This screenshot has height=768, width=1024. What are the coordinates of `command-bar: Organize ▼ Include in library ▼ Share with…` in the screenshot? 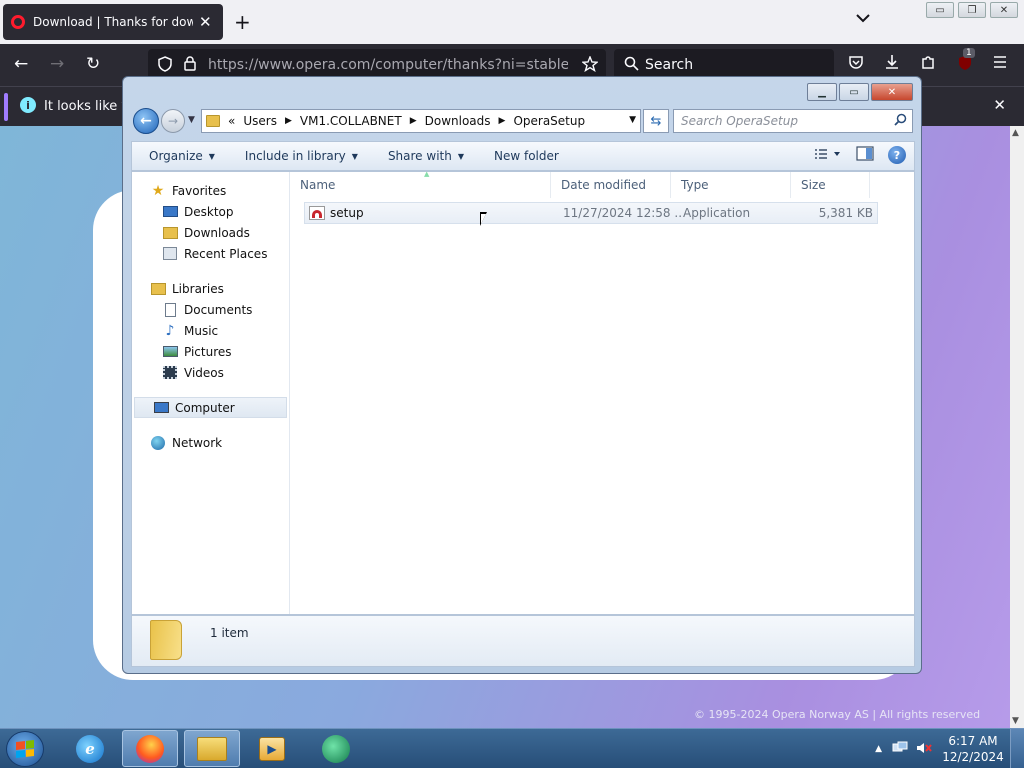 It's located at (523, 156).